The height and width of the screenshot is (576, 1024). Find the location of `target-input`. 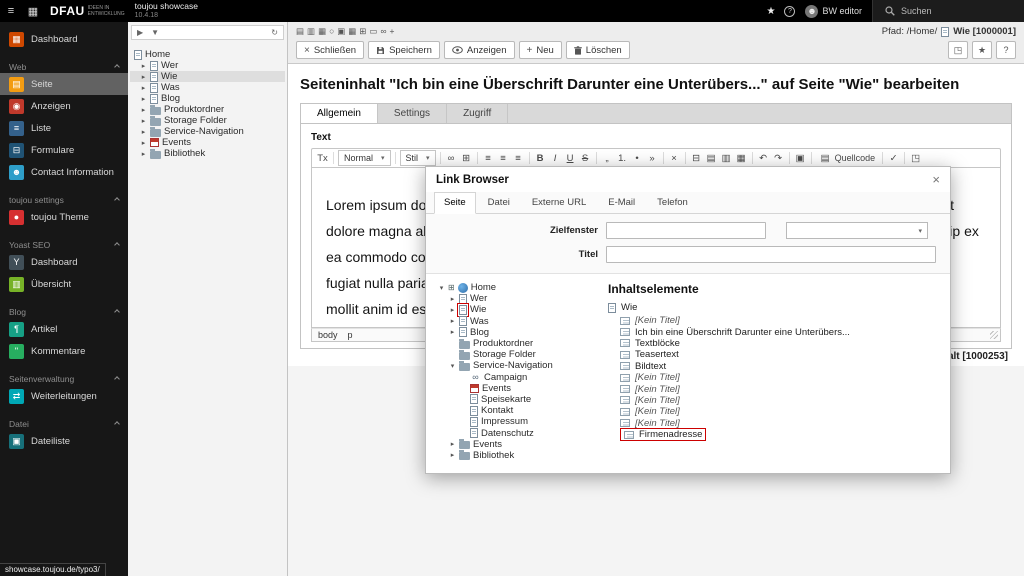

target-input is located at coordinates (686, 230).